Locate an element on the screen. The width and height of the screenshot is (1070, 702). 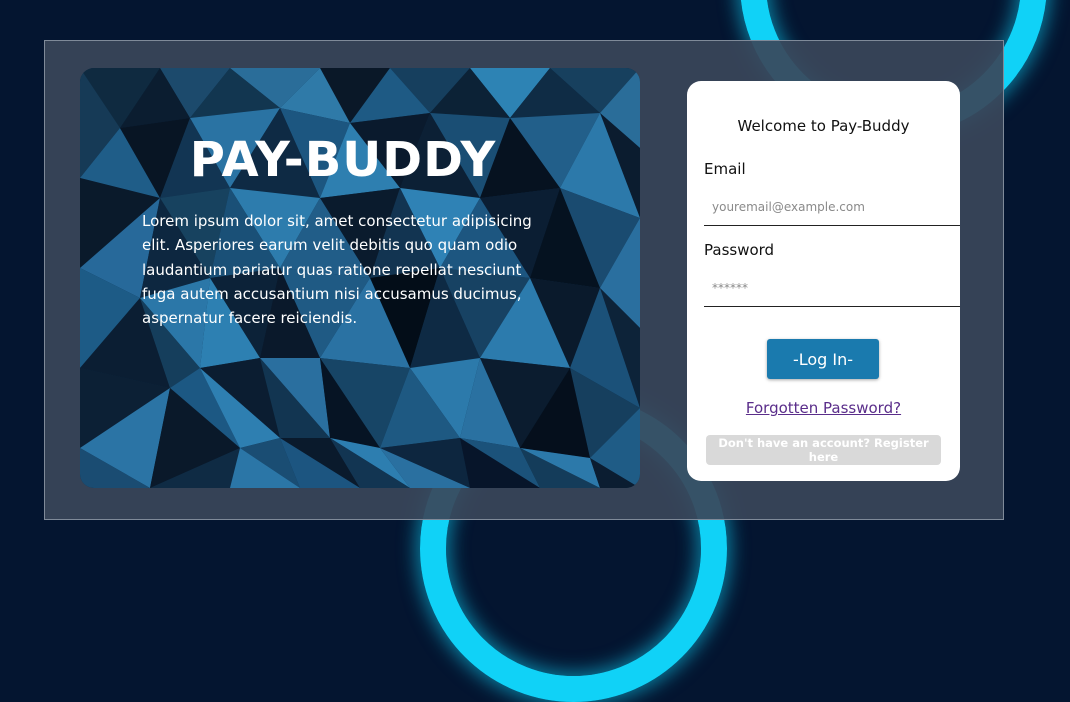
brand-title: PAY-BUDDY is located at coordinates (343, 160).